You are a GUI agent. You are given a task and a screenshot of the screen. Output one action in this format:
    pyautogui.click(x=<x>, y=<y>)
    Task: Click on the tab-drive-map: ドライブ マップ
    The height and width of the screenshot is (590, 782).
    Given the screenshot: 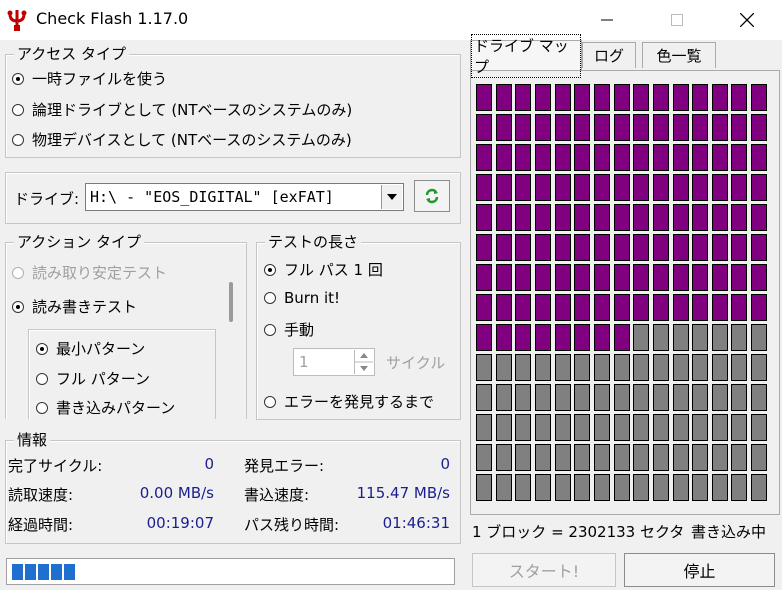 What is the action you would take?
    pyautogui.click(x=526, y=55)
    